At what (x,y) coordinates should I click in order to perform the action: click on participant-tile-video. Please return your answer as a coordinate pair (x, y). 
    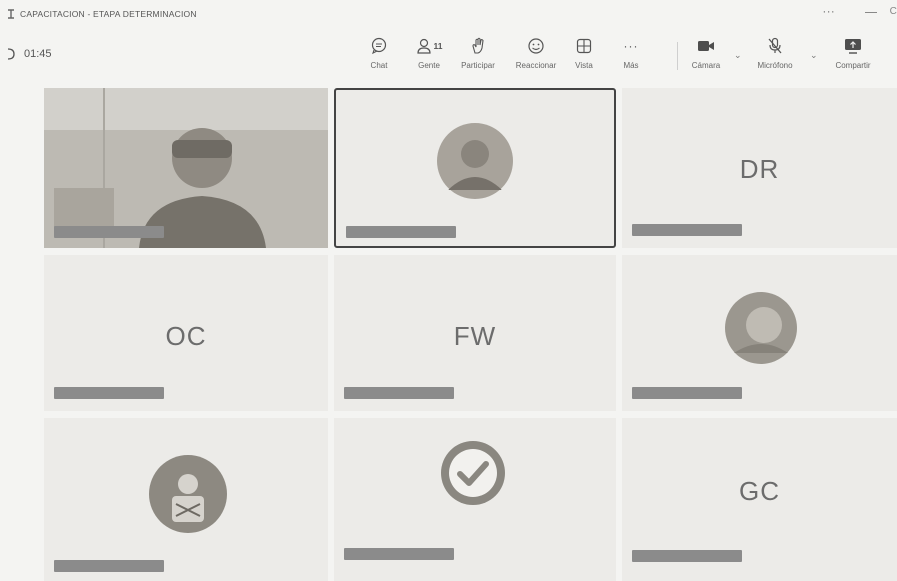
    Looking at the image, I should click on (186, 168).